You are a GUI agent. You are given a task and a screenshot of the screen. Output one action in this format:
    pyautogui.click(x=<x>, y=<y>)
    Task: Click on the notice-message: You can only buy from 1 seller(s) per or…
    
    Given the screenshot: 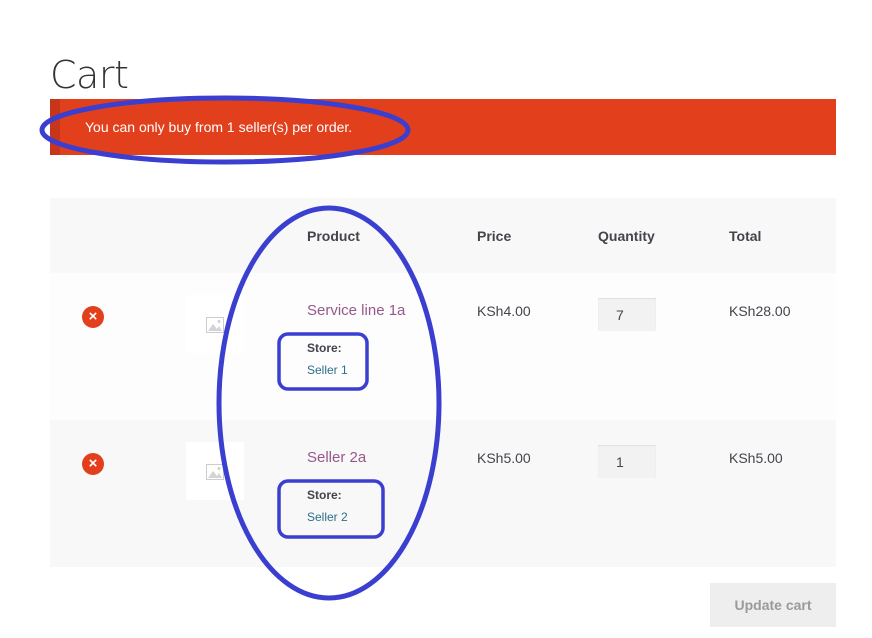 What is the action you would take?
    pyautogui.click(x=219, y=127)
    